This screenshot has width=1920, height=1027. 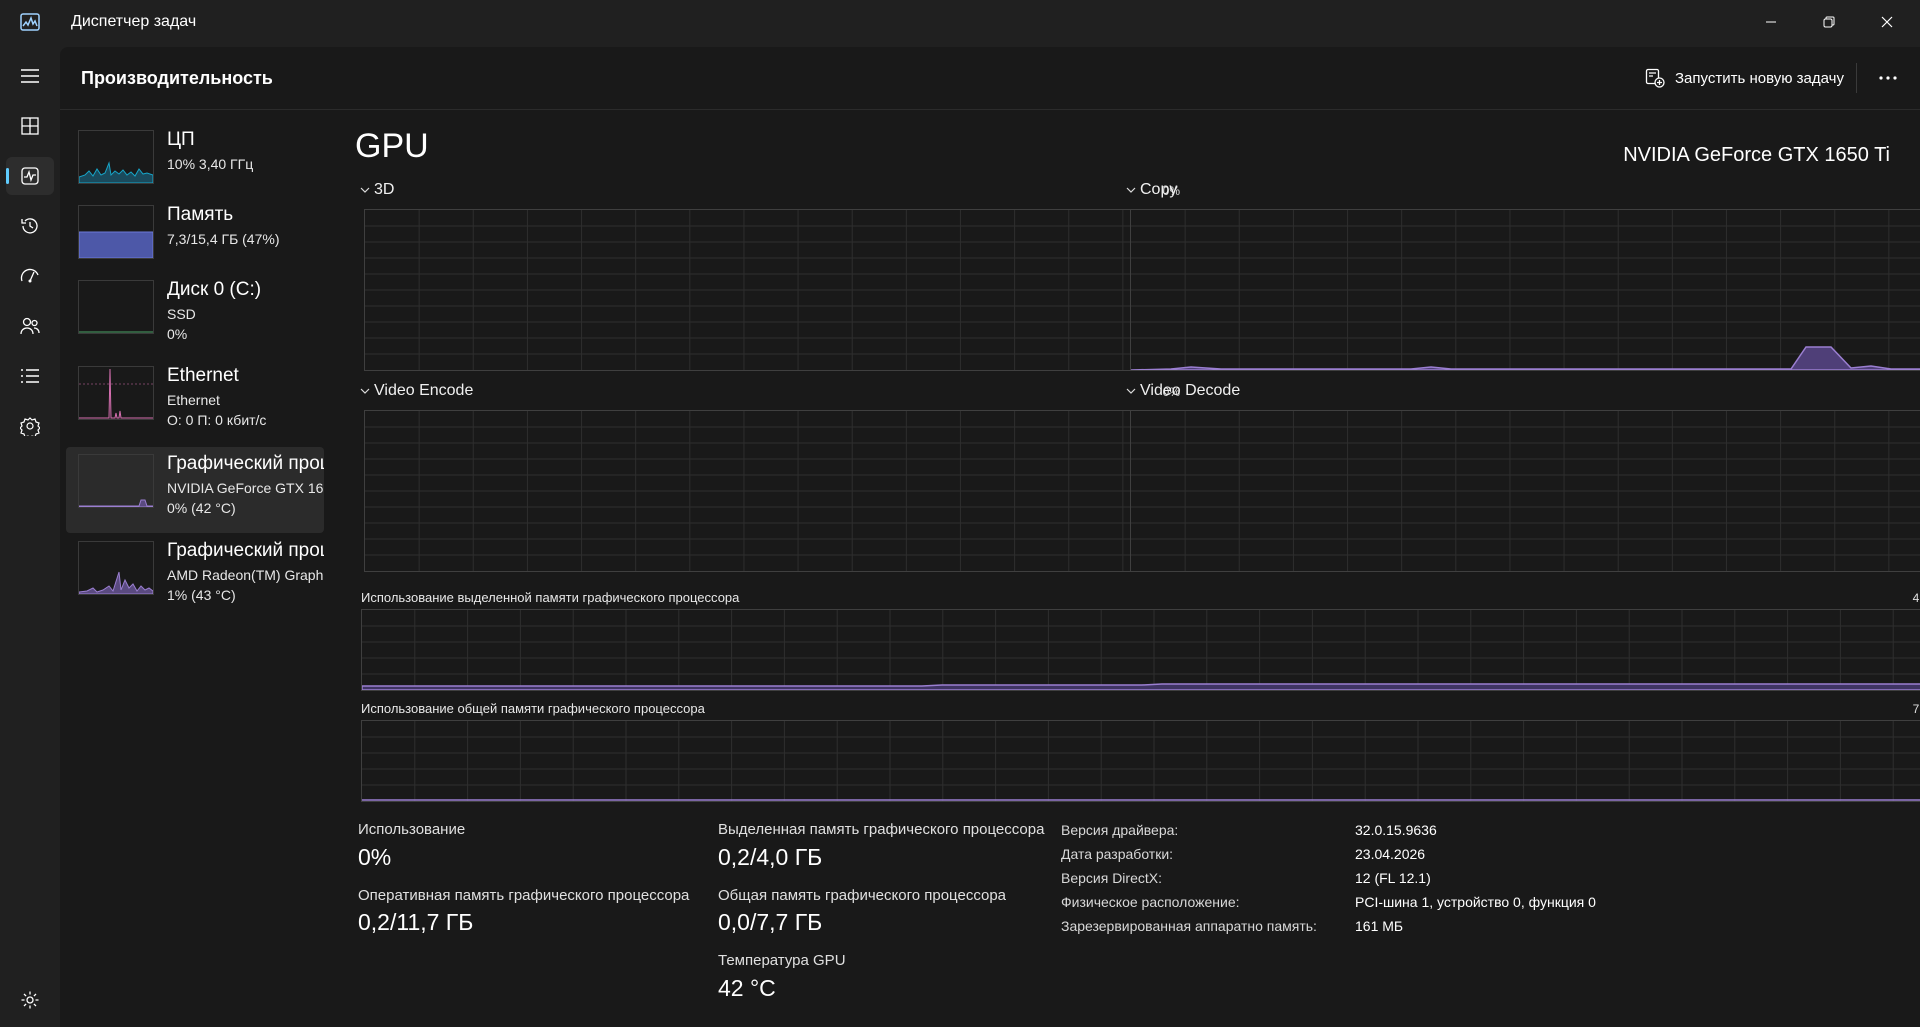 I want to click on dedicated-memory-graph, so click(x=1140, y=650).